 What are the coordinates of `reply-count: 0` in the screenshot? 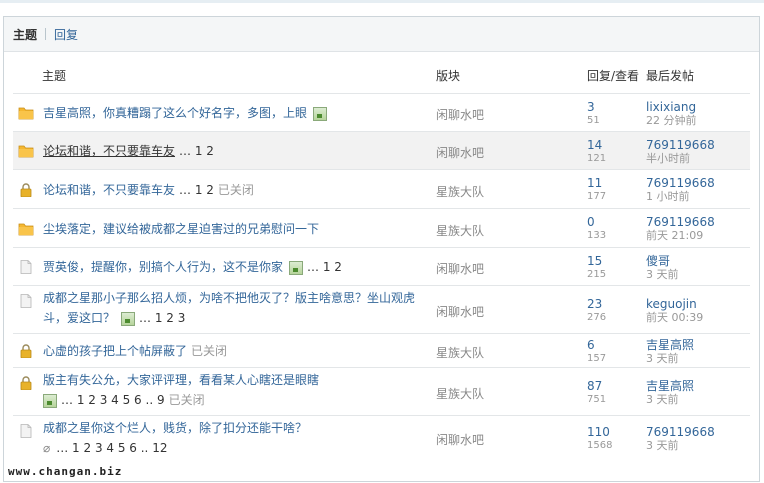 It's located at (596, 222).